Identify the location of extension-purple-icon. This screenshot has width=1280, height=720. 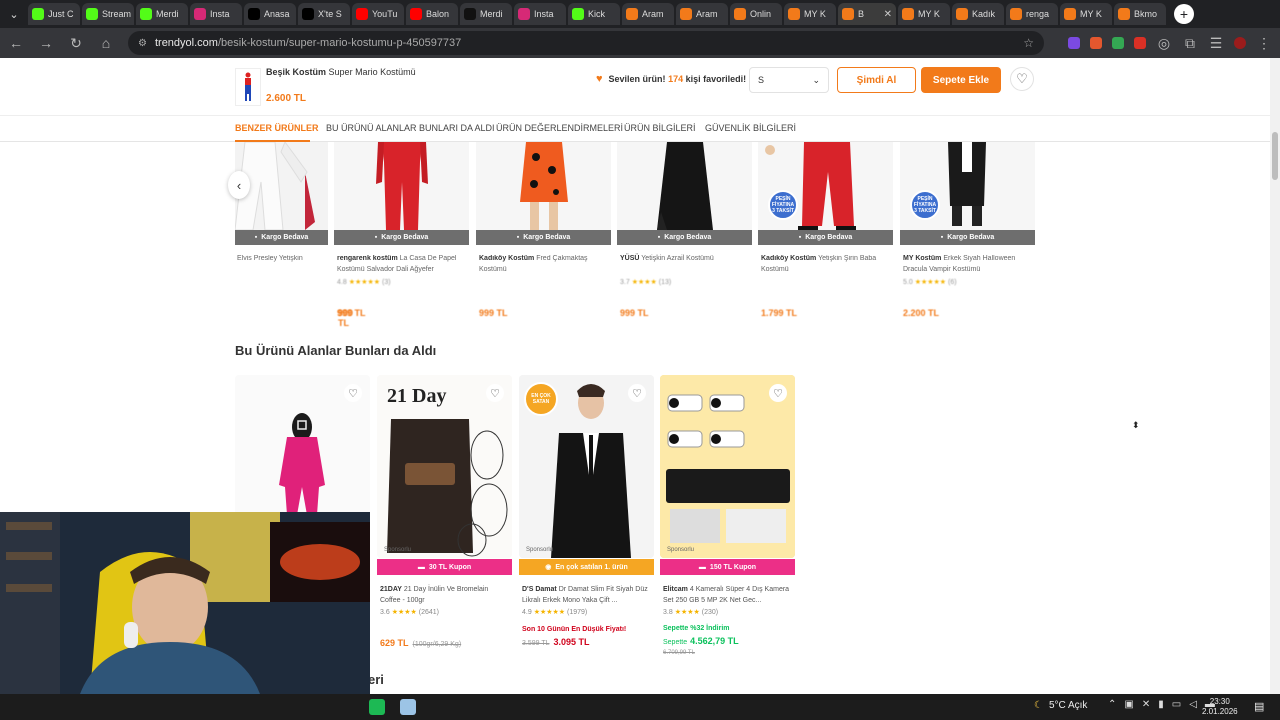
(1074, 43).